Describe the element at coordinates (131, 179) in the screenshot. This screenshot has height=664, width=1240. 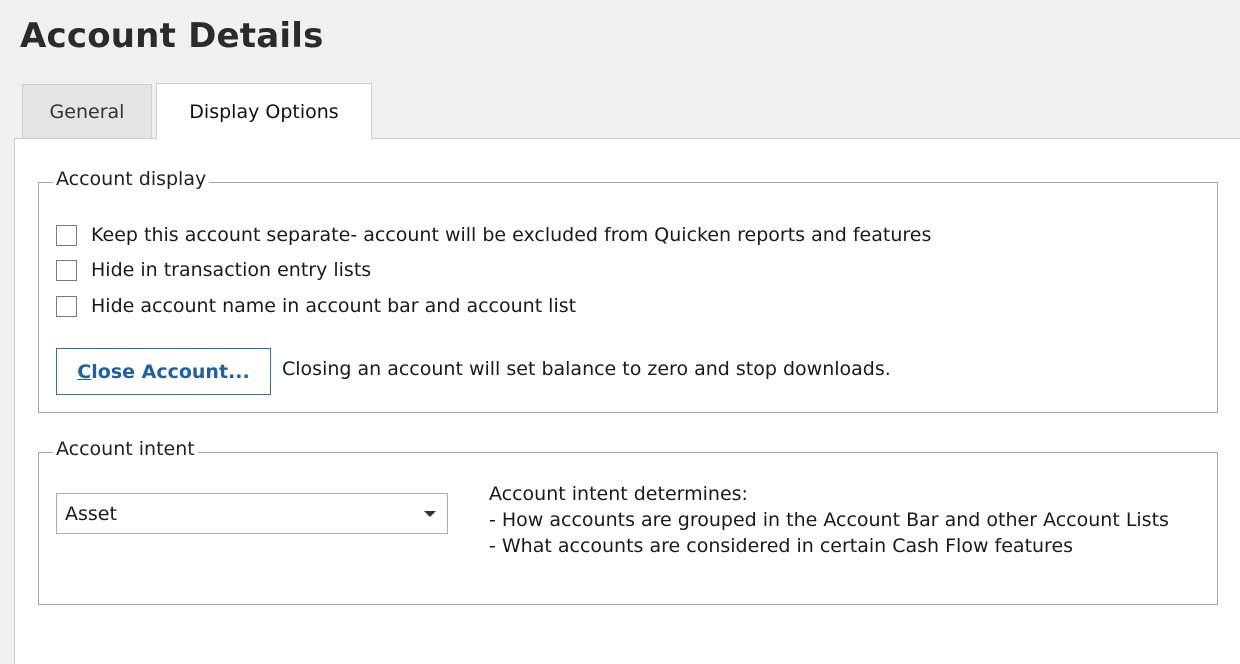
I see `account-display-legend: Account display` at that location.